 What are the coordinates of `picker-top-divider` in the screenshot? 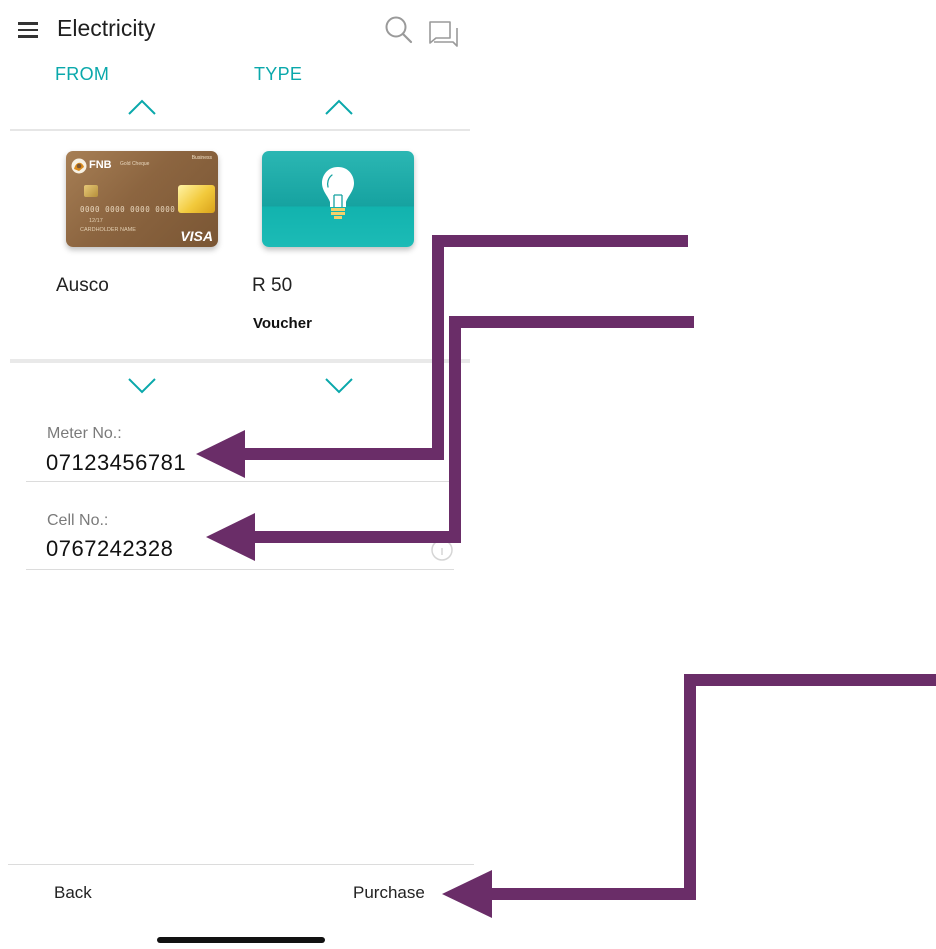 It's located at (240, 130).